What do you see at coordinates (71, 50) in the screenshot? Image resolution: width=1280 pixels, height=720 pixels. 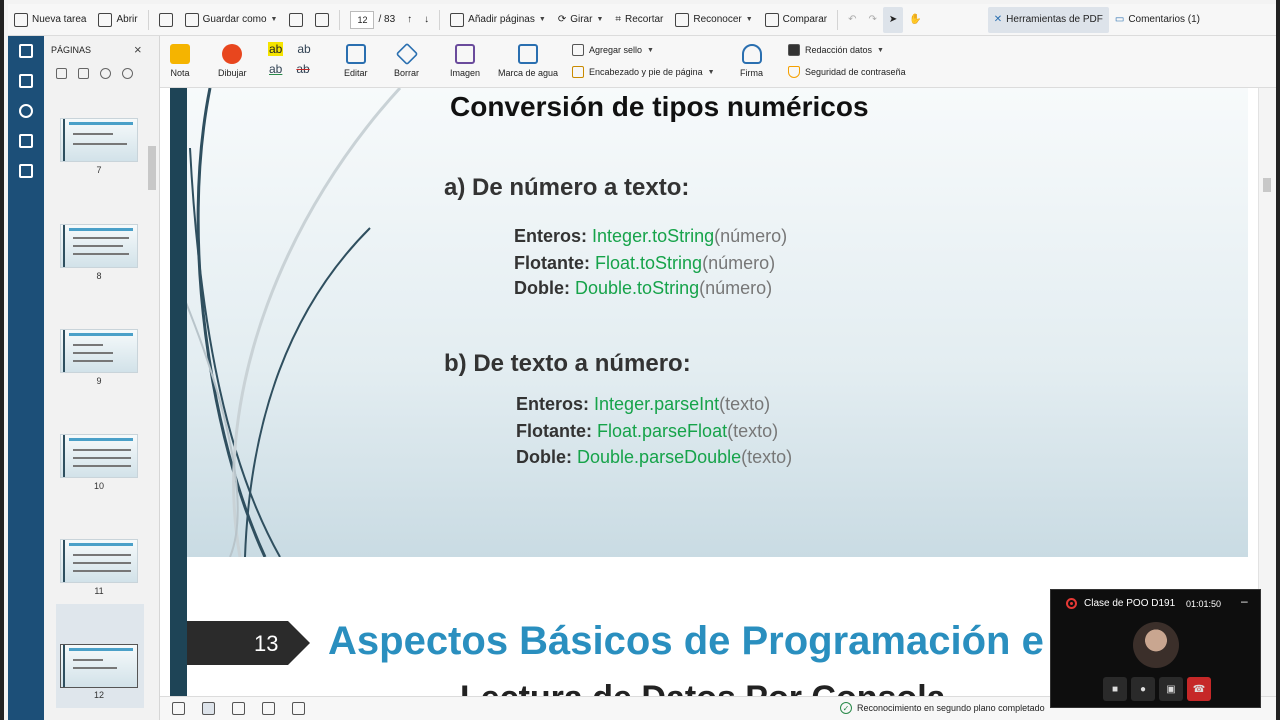 I see `panel-title: PÁGINAS` at bounding box center [71, 50].